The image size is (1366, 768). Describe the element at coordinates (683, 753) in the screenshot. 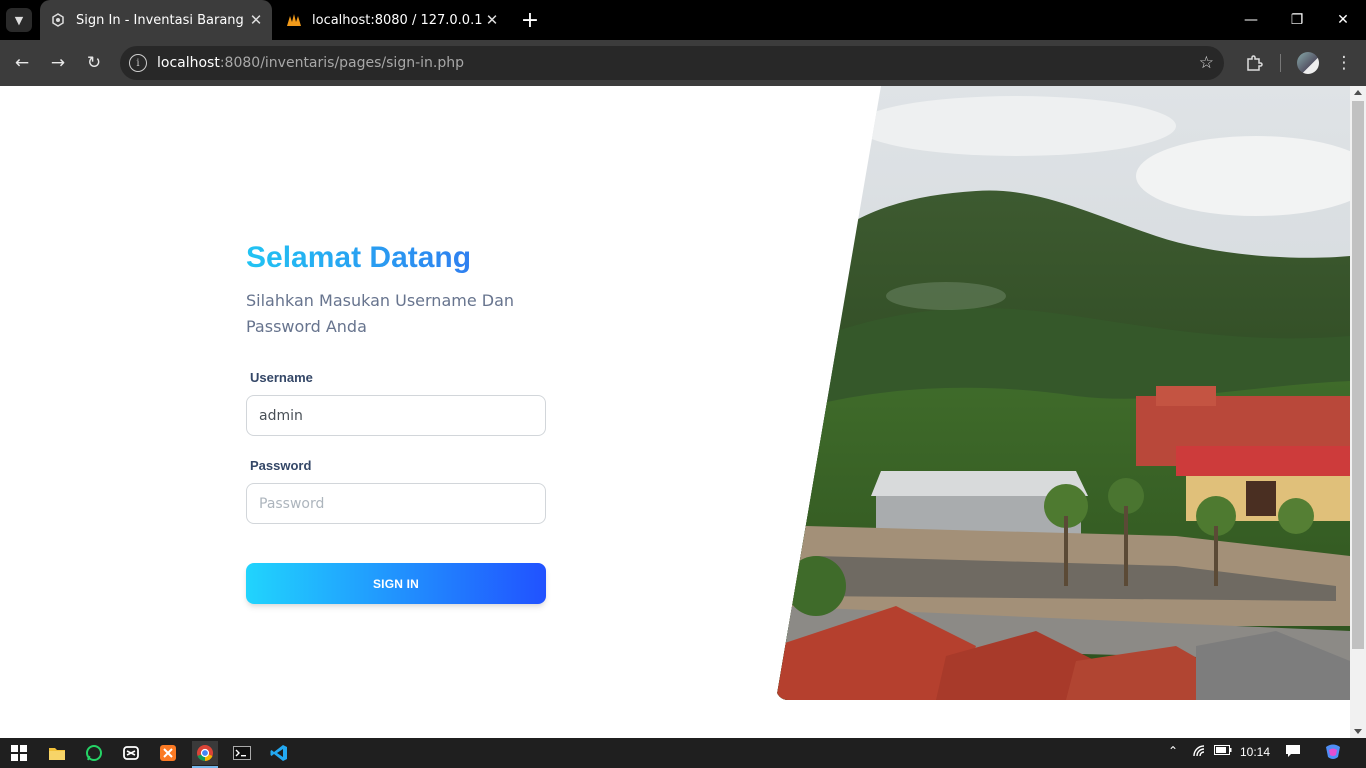

I see `windows-taskbar: ⌃ 10:14` at that location.